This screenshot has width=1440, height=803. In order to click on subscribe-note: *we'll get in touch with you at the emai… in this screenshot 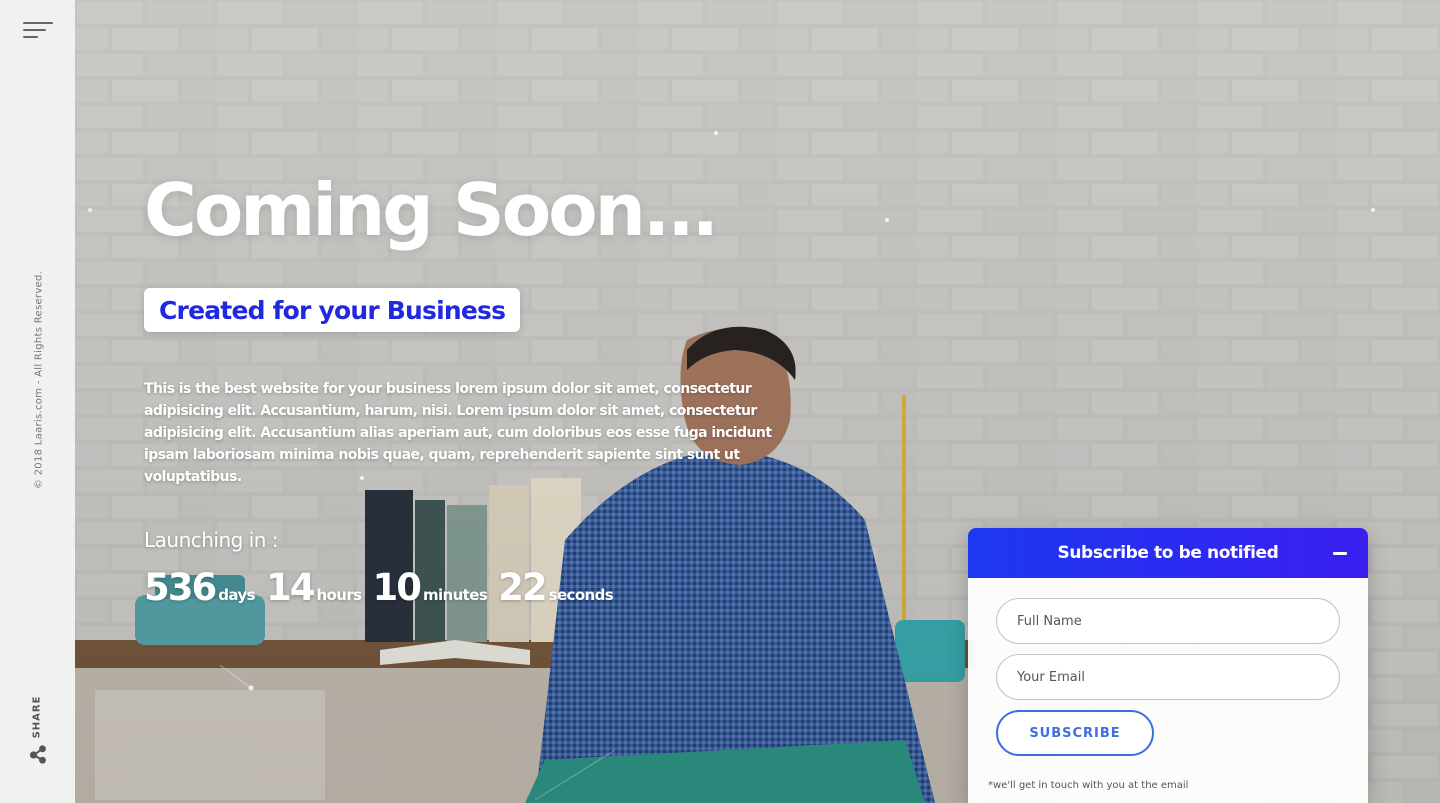, I will do `click(1088, 785)`.